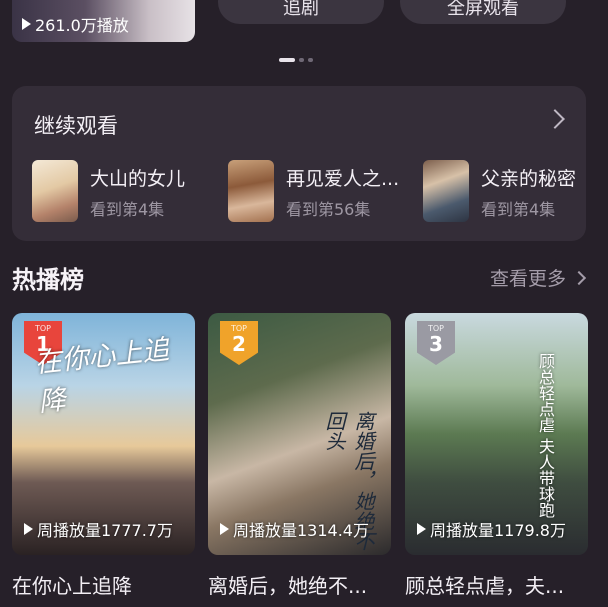 The image size is (608, 607). What do you see at coordinates (436, 344) in the screenshot?
I see `rank-number: 3` at bounding box center [436, 344].